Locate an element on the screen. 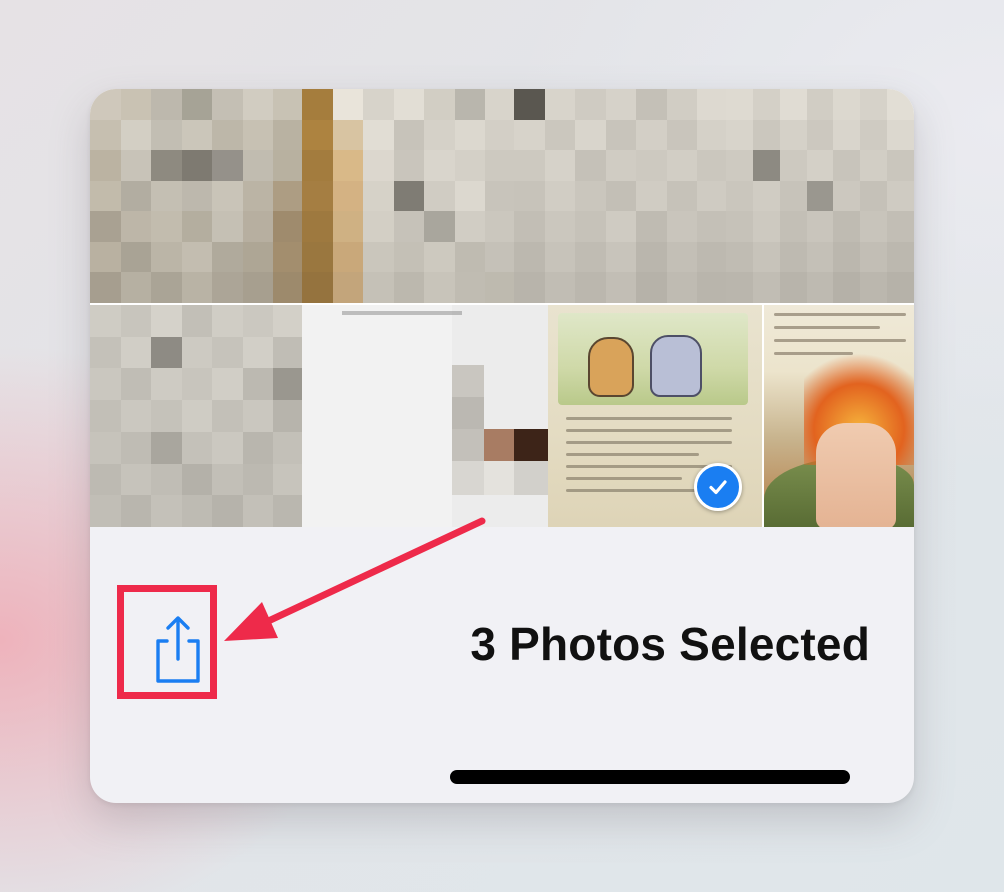 This screenshot has width=1004, height=892. share-button is located at coordinates (178, 650).